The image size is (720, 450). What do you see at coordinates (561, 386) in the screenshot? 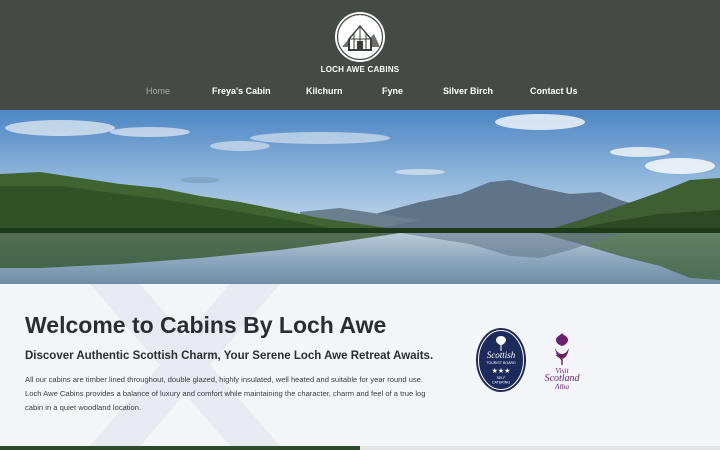
I see `alba-text: Alba` at bounding box center [561, 386].